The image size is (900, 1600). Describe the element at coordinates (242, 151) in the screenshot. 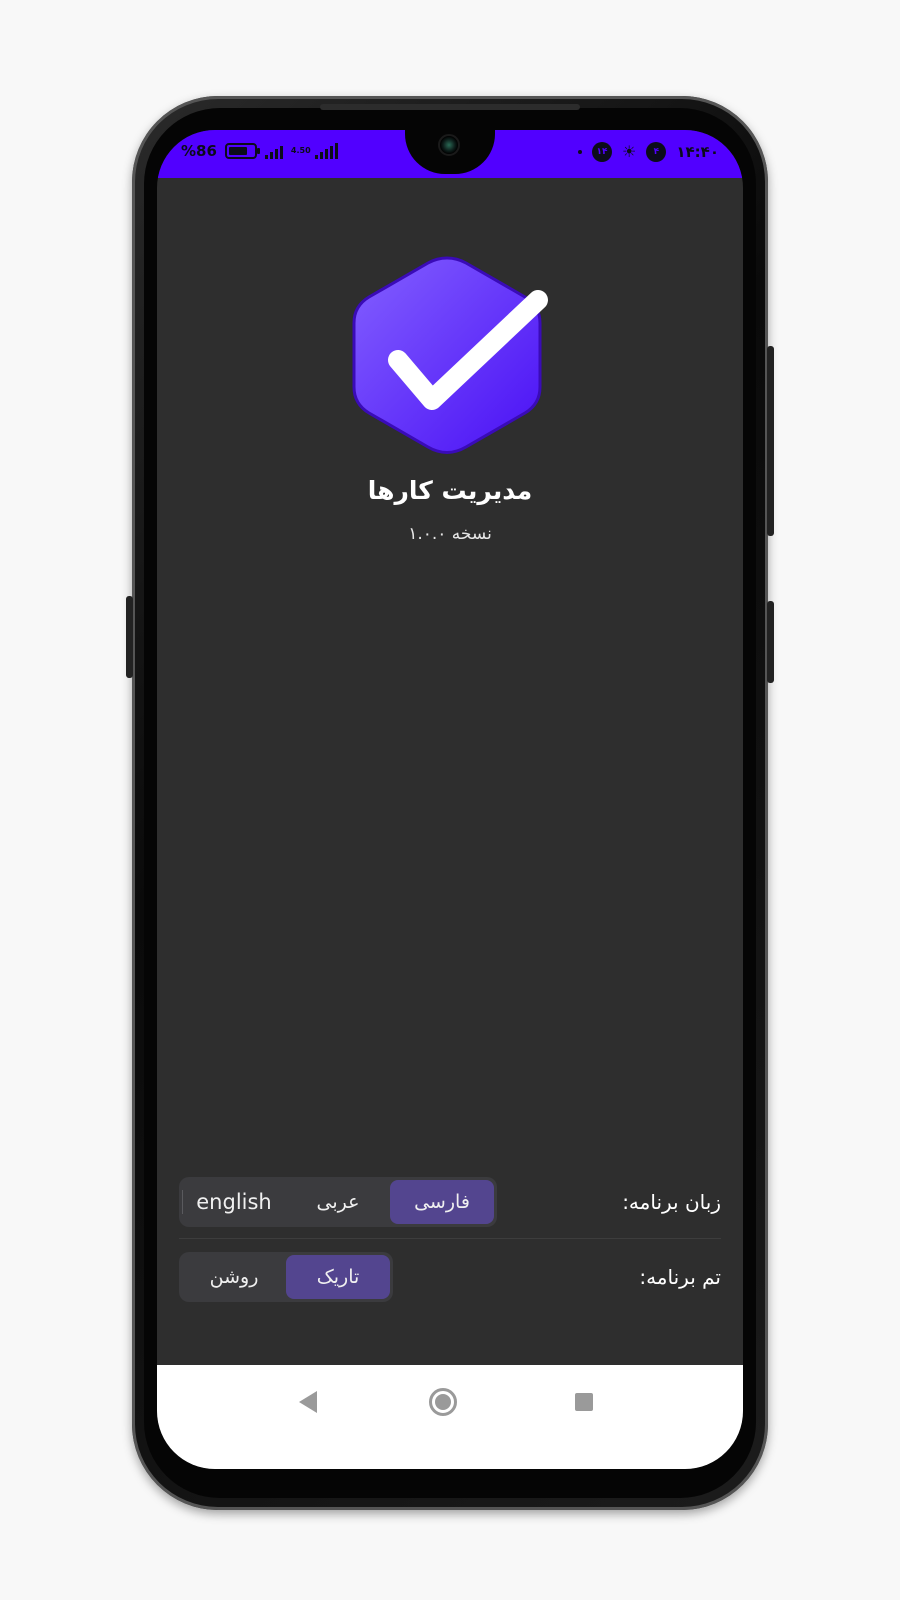

I see `battery-icon` at that location.